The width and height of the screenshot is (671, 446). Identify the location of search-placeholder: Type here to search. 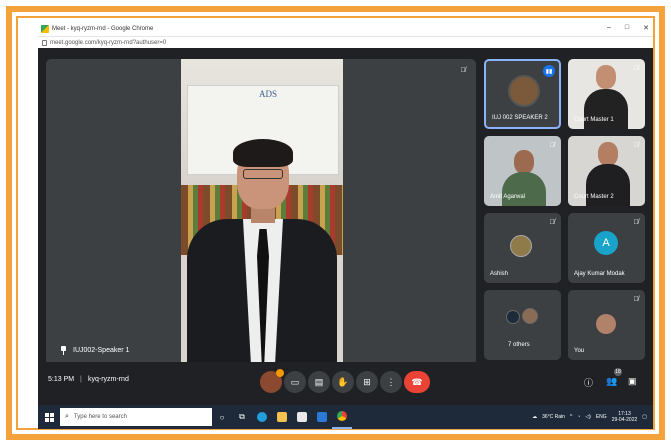
(100, 417).